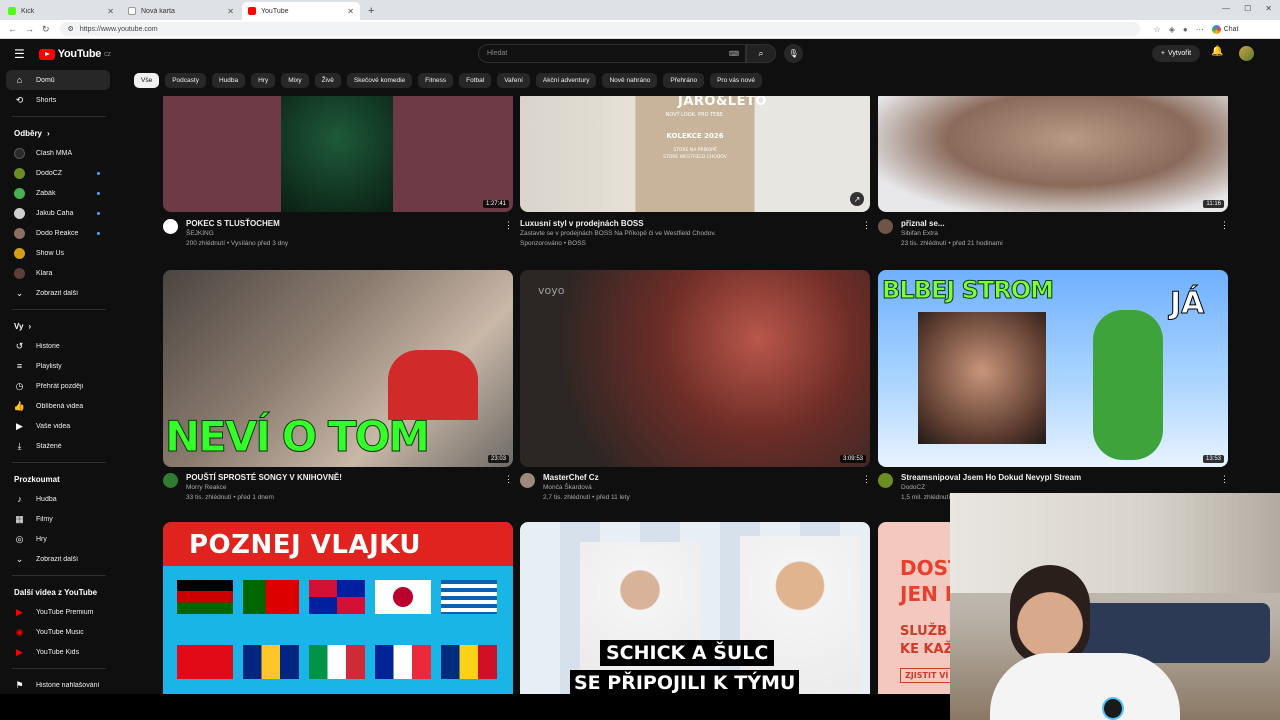  Describe the element at coordinates (263, 80) in the screenshot. I see `chip: Hry` at that location.